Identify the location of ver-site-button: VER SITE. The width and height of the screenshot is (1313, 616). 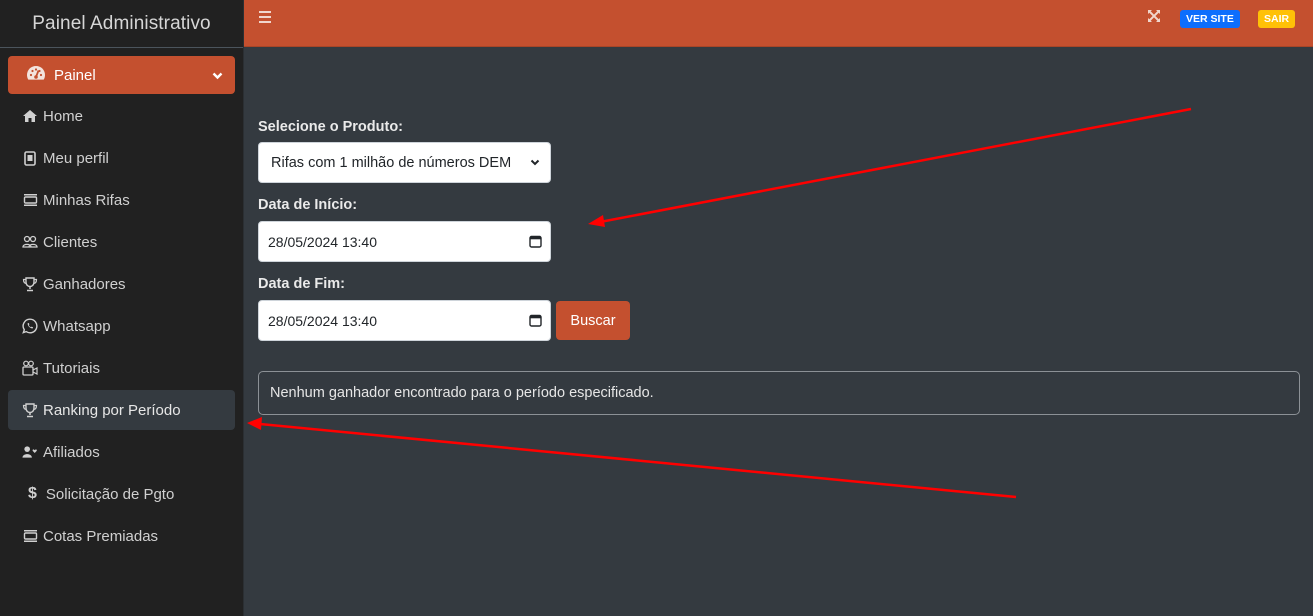
(1210, 19).